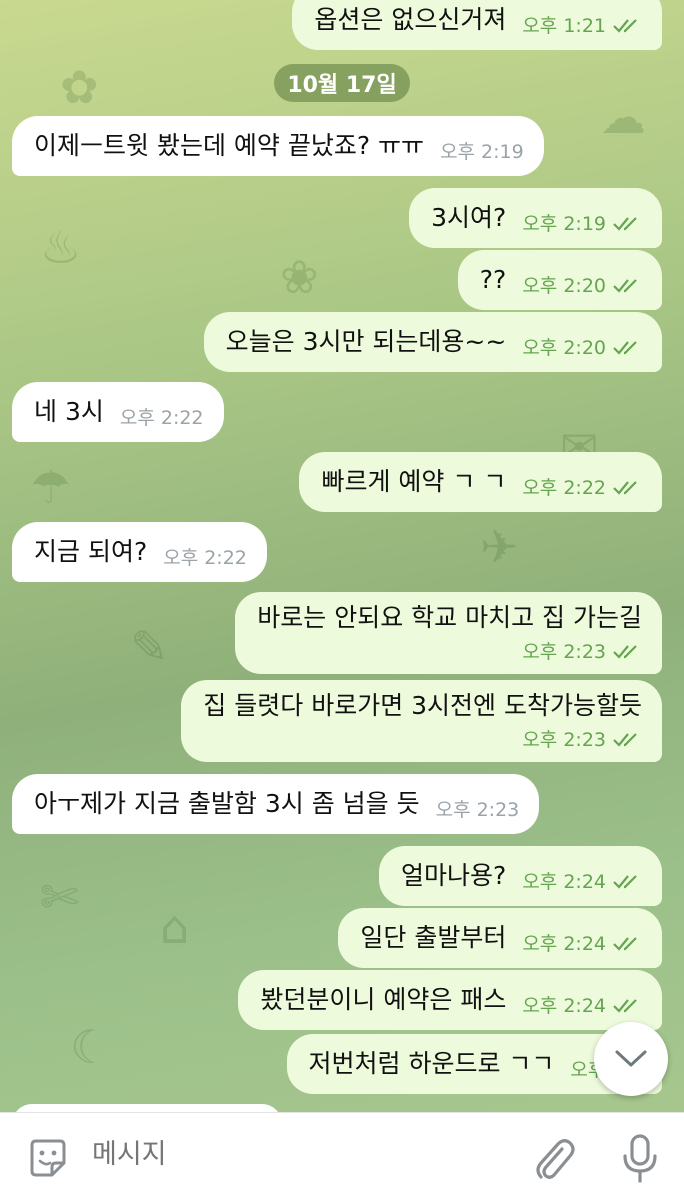  I want to click on message-time: 오후 1:21, so click(564, 26).